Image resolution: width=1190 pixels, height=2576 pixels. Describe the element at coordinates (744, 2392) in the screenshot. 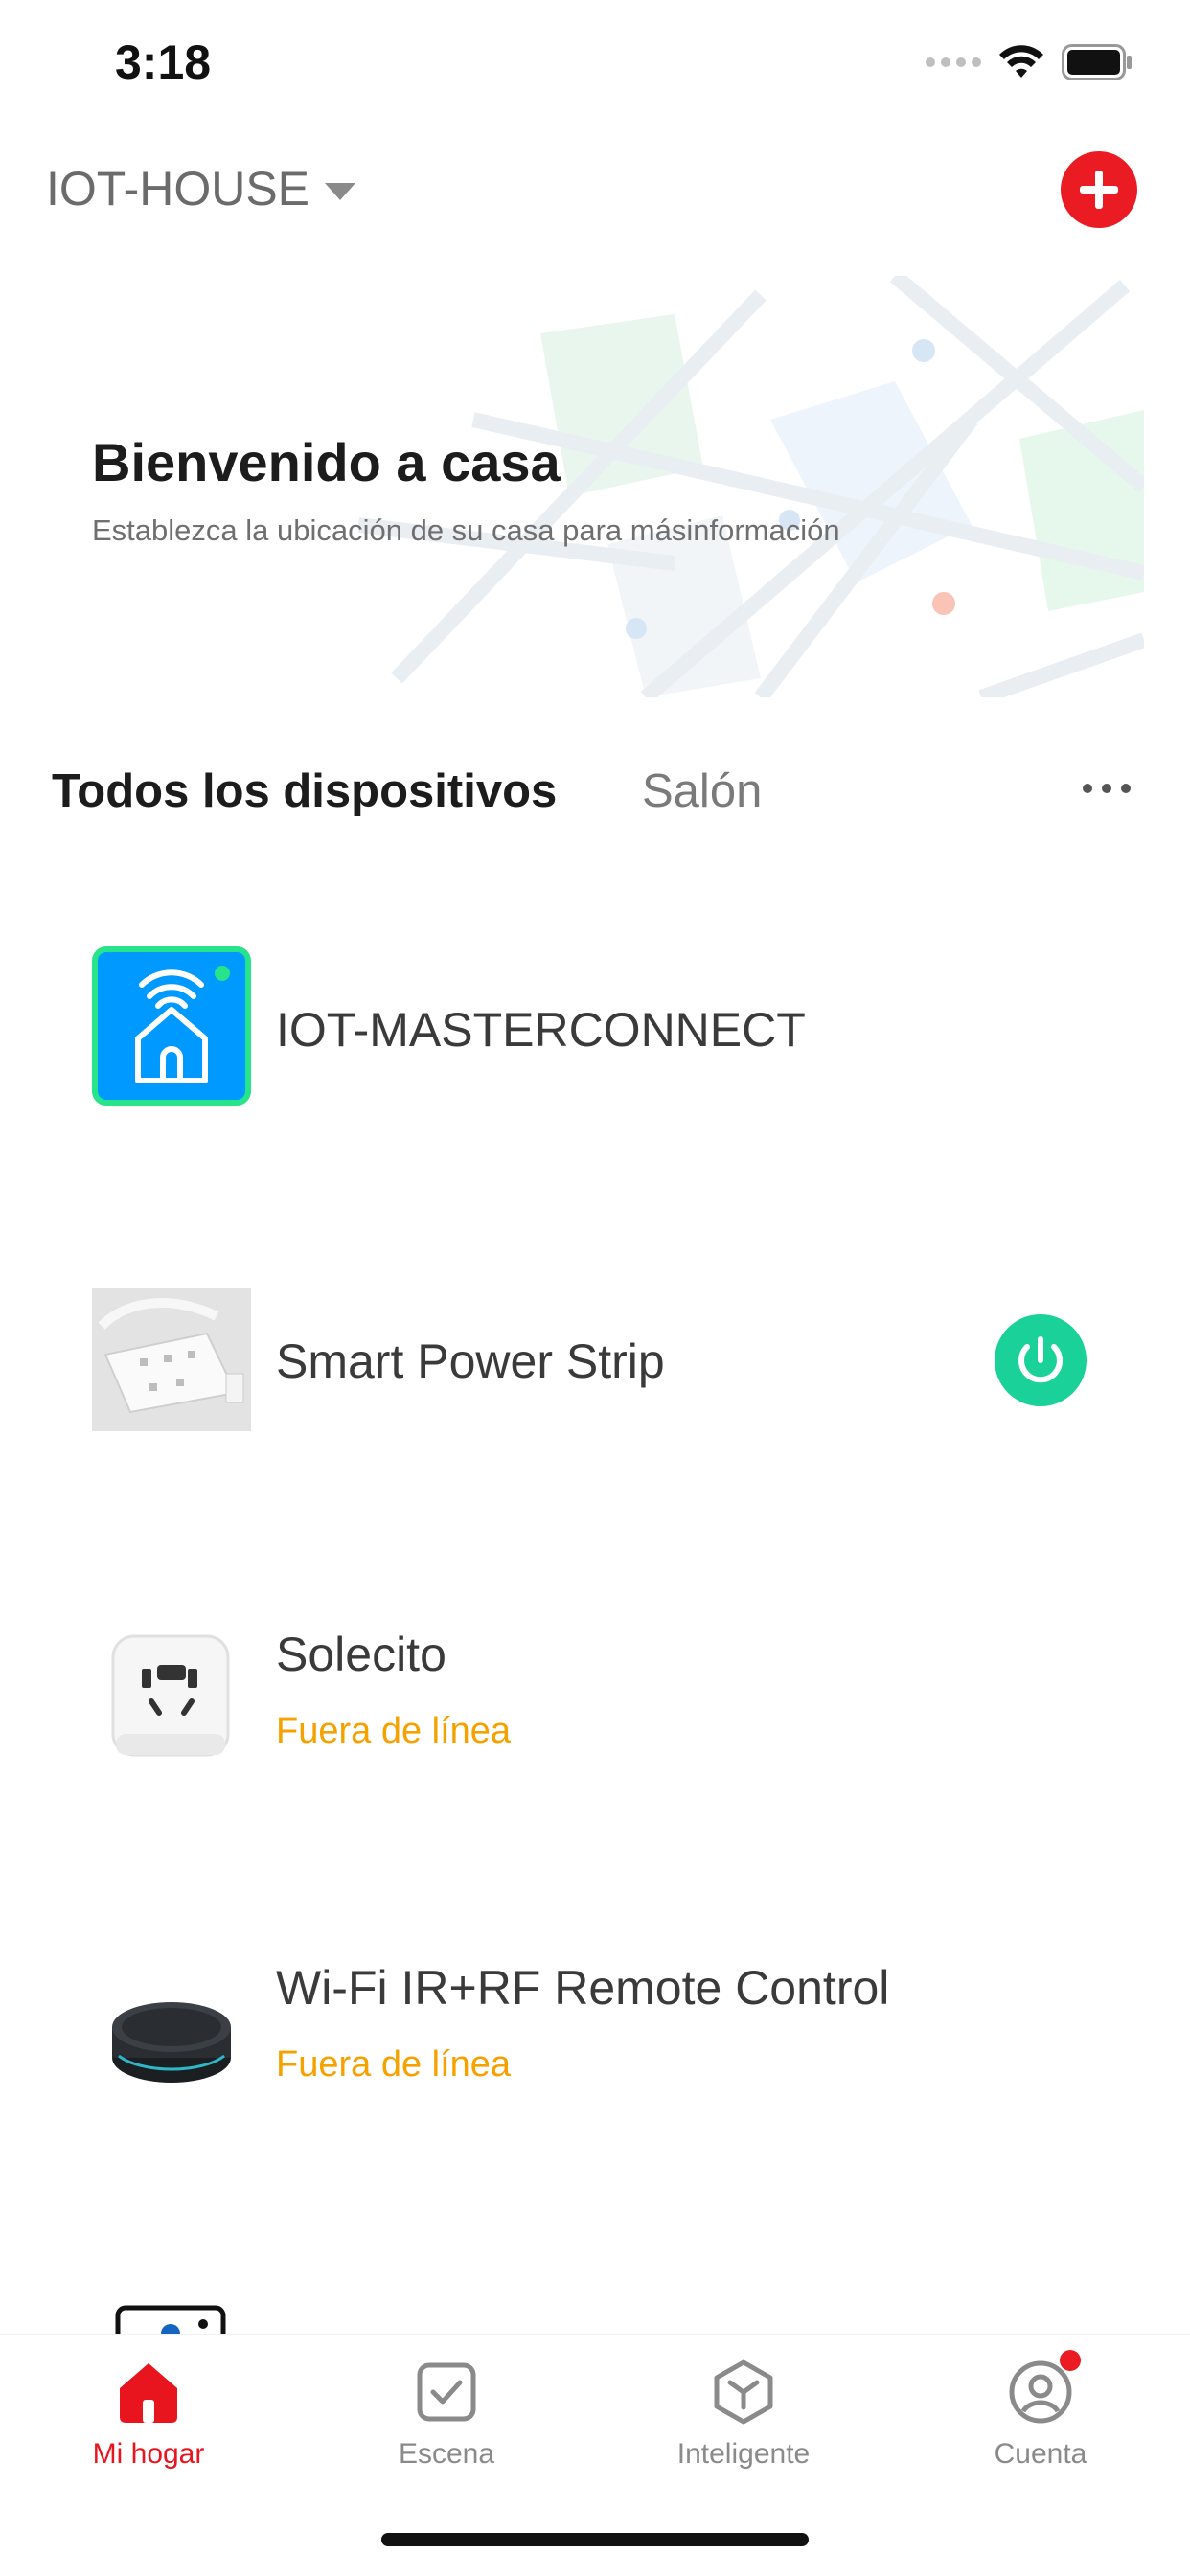

I see `smart-cube-icon` at that location.